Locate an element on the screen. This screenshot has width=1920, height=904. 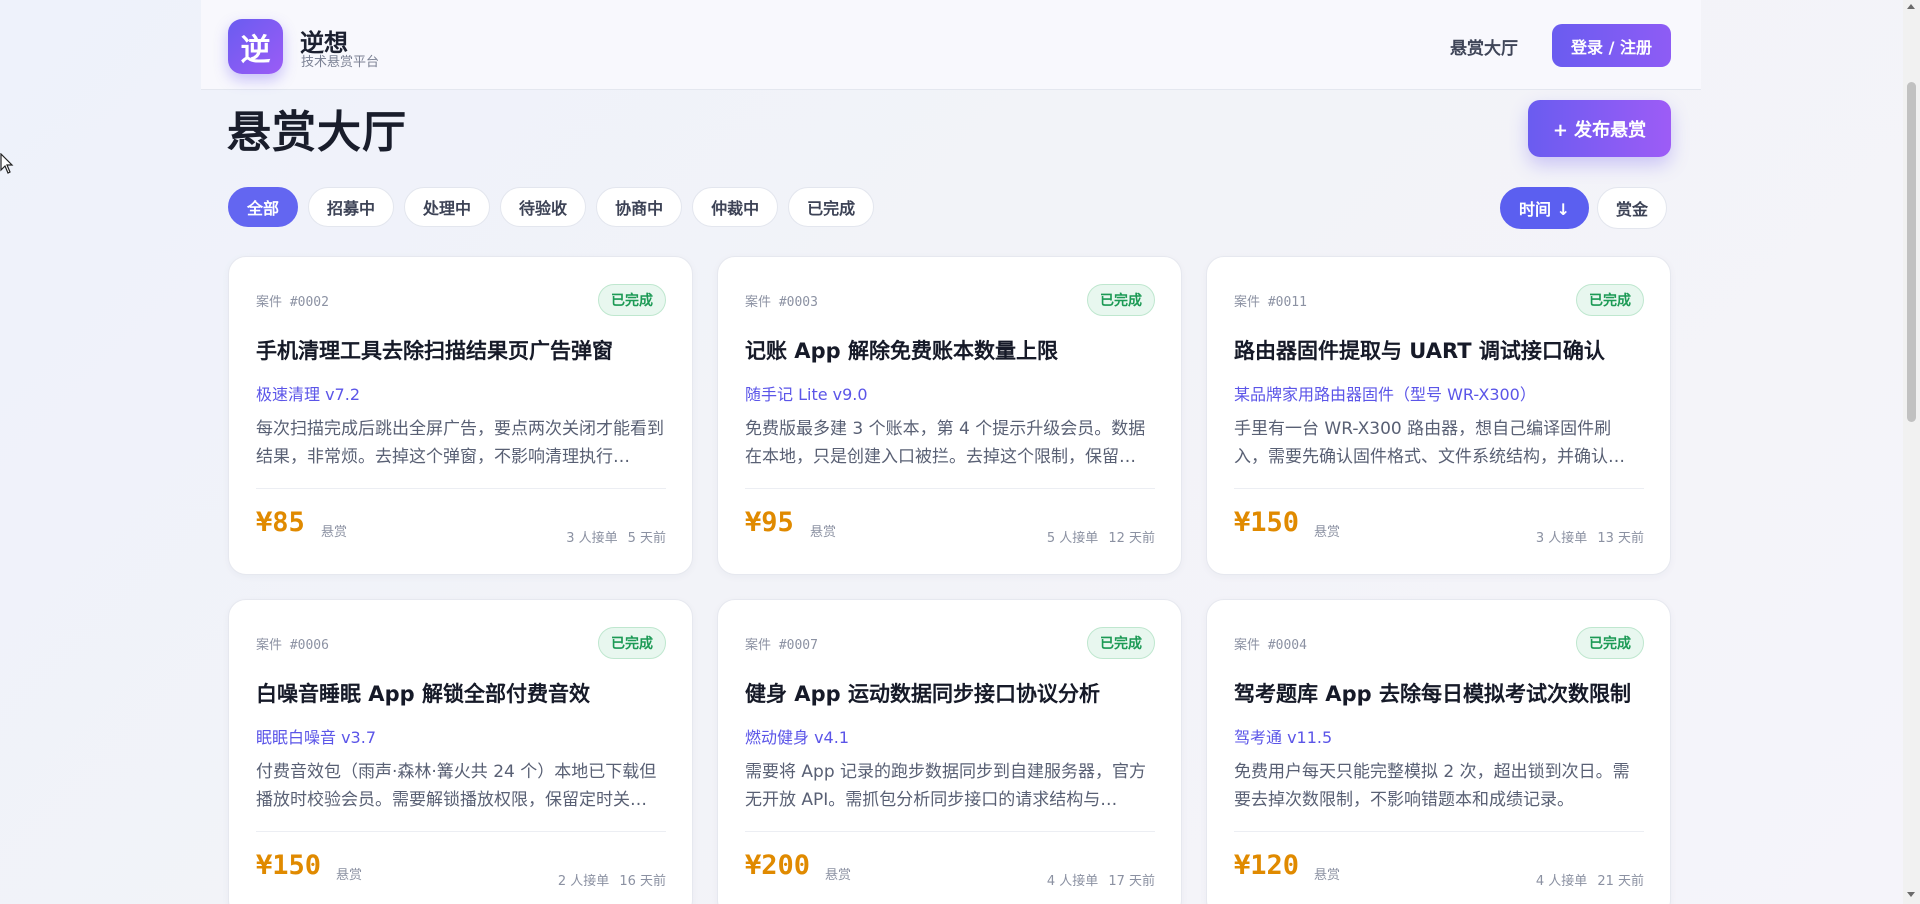
vertical-scrollbar is located at coordinates (1911, 452).